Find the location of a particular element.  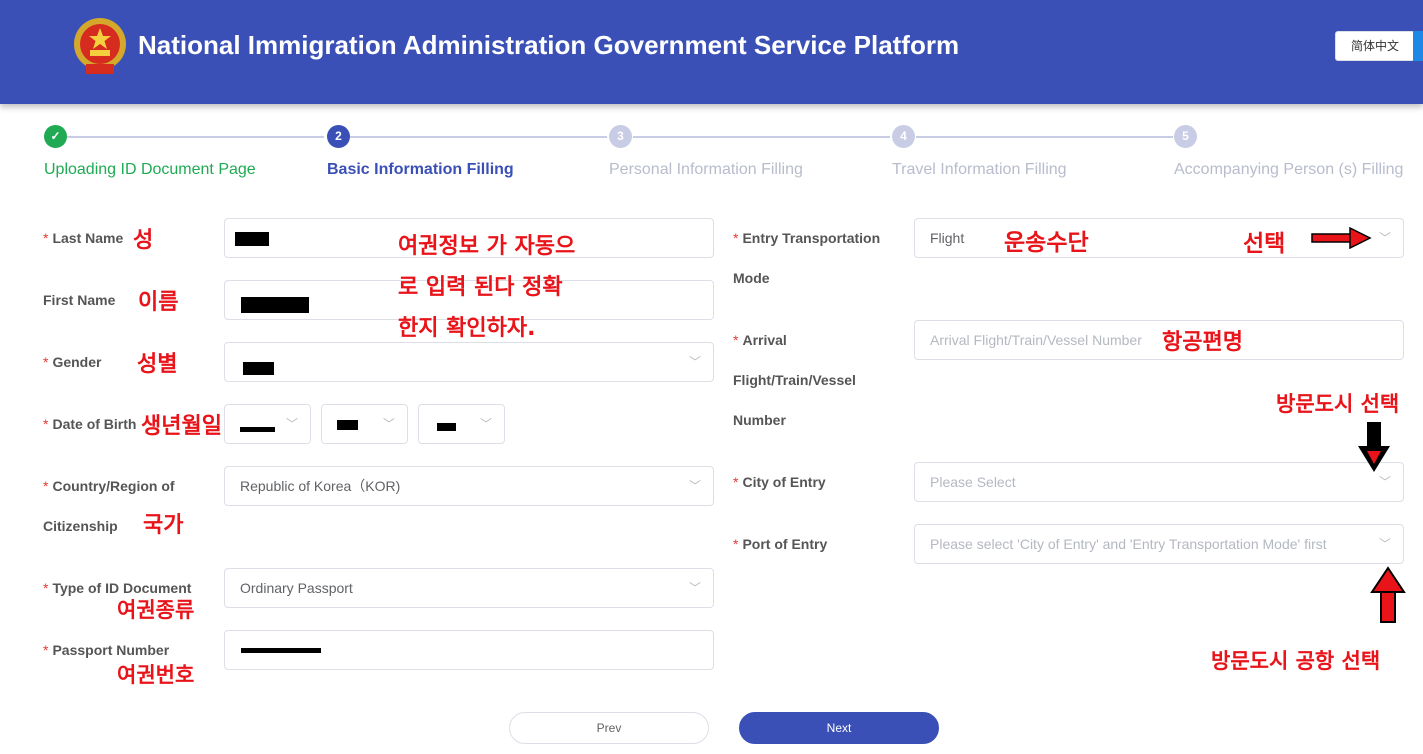

annotation-city: 방문도시 선택 is located at coordinates (1338, 404).